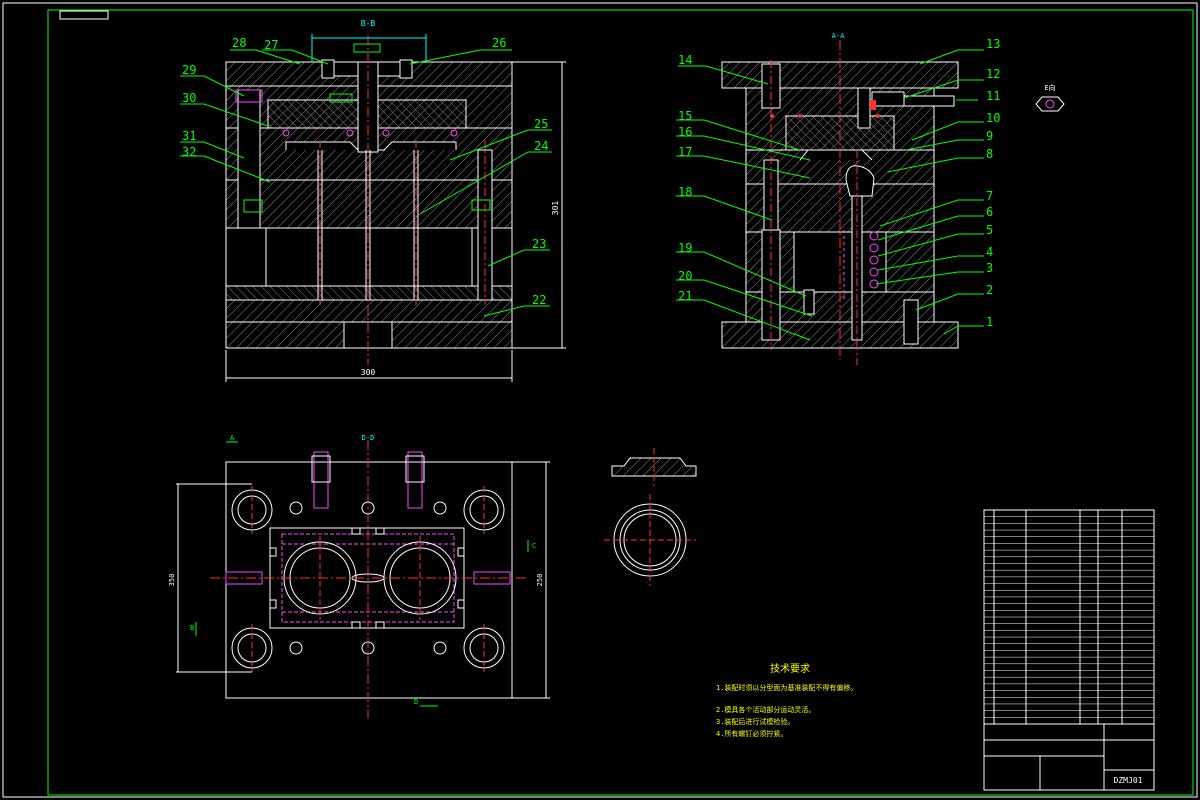 Image resolution: width=1200 pixels, height=800 pixels. Describe the element at coordinates (989, 212) in the screenshot. I see `part-number: 6` at that location.